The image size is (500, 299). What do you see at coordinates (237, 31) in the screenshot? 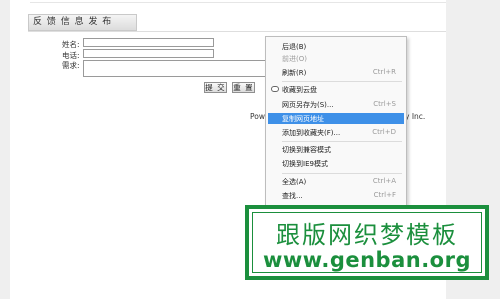
I see `header-divider` at bounding box center [237, 31].